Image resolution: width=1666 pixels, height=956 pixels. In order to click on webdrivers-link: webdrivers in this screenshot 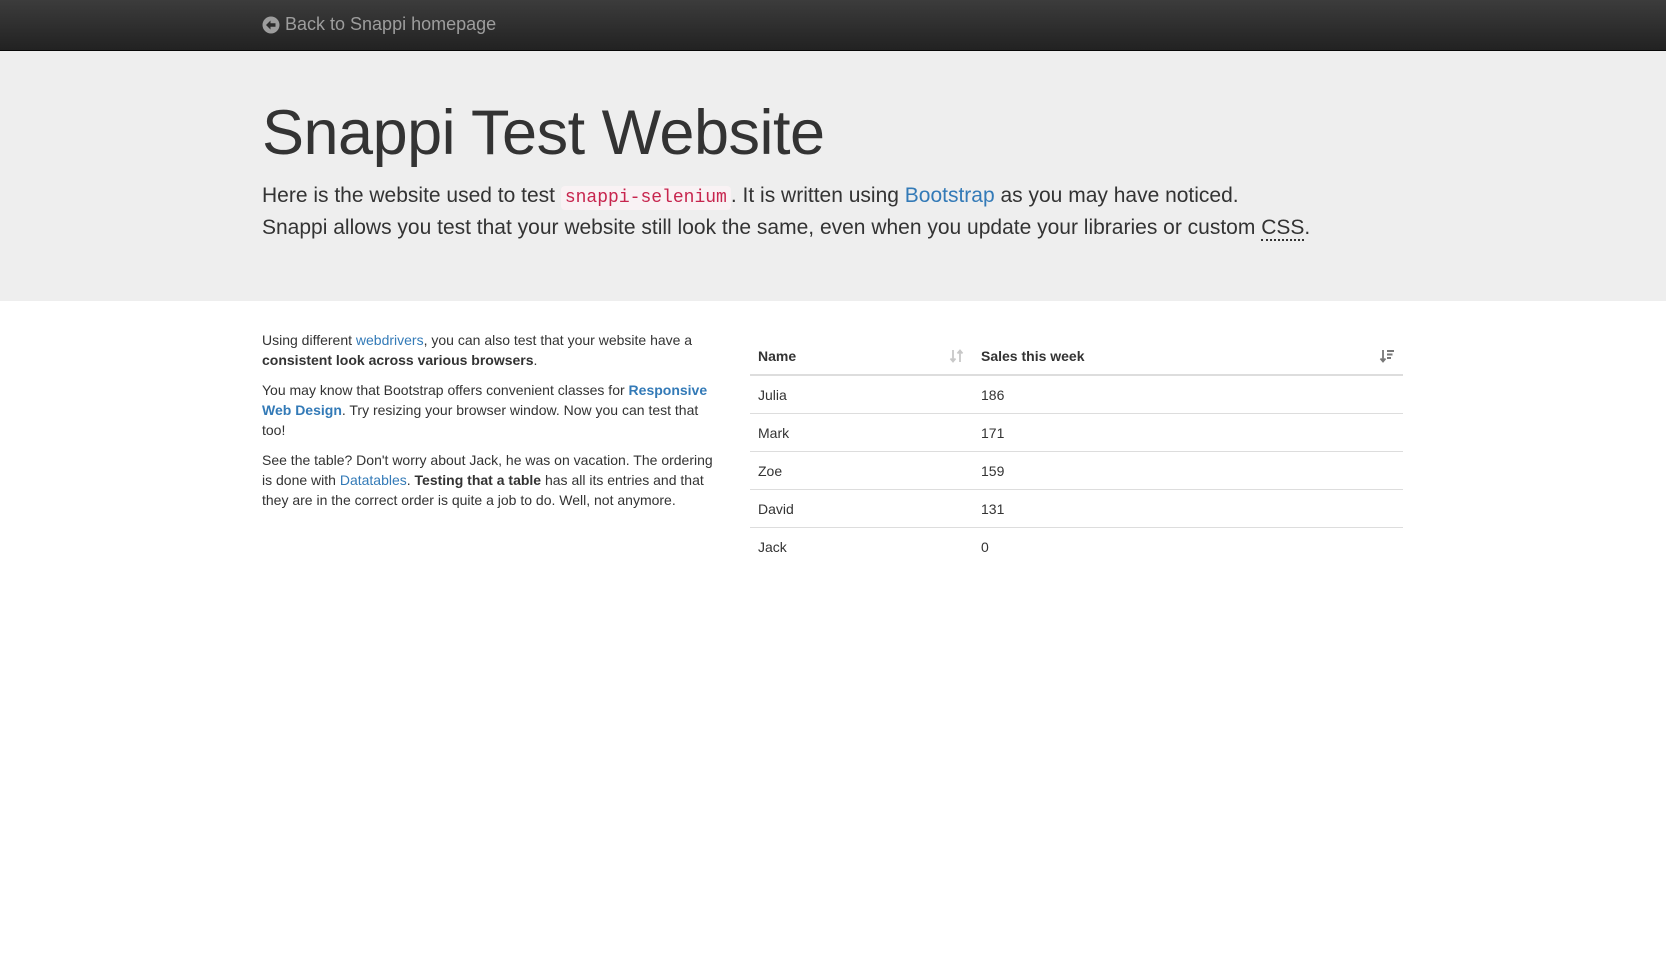, I will do `click(390, 340)`.